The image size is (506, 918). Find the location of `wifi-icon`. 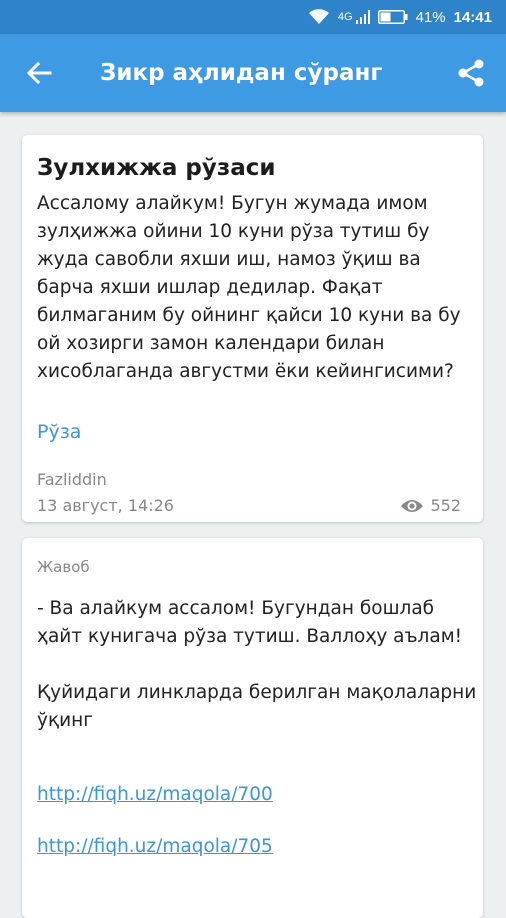

wifi-icon is located at coordinates (319, 17).